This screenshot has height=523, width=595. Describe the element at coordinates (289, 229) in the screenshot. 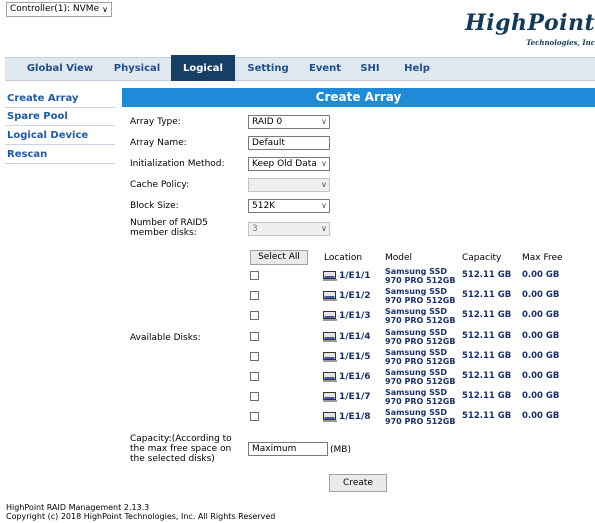

I see `raid5-disks-select: 3 ∨` at that location.